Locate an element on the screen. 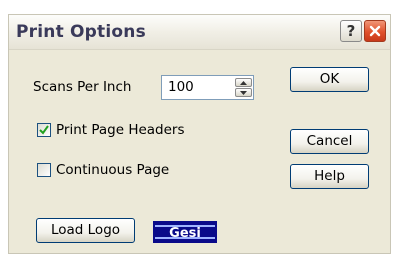 Image resolution: width=399 pixels, height=256 pixels. spin-buttons is located at coordinates (243, 87).